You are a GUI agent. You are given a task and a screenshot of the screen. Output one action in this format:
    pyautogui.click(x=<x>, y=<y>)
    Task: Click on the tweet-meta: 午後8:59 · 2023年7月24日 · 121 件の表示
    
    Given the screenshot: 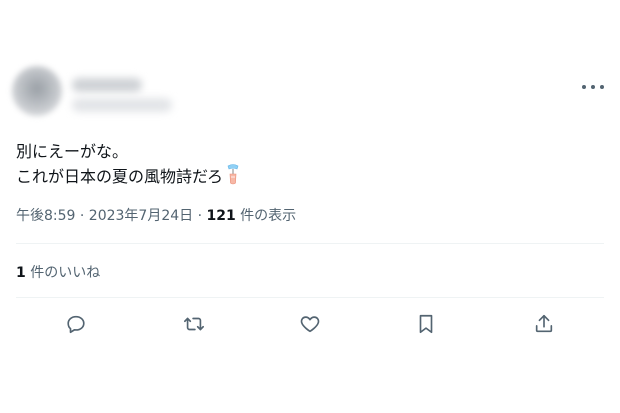 What is the action you would take?
    pyautogui.click(x=156, y=215)
    